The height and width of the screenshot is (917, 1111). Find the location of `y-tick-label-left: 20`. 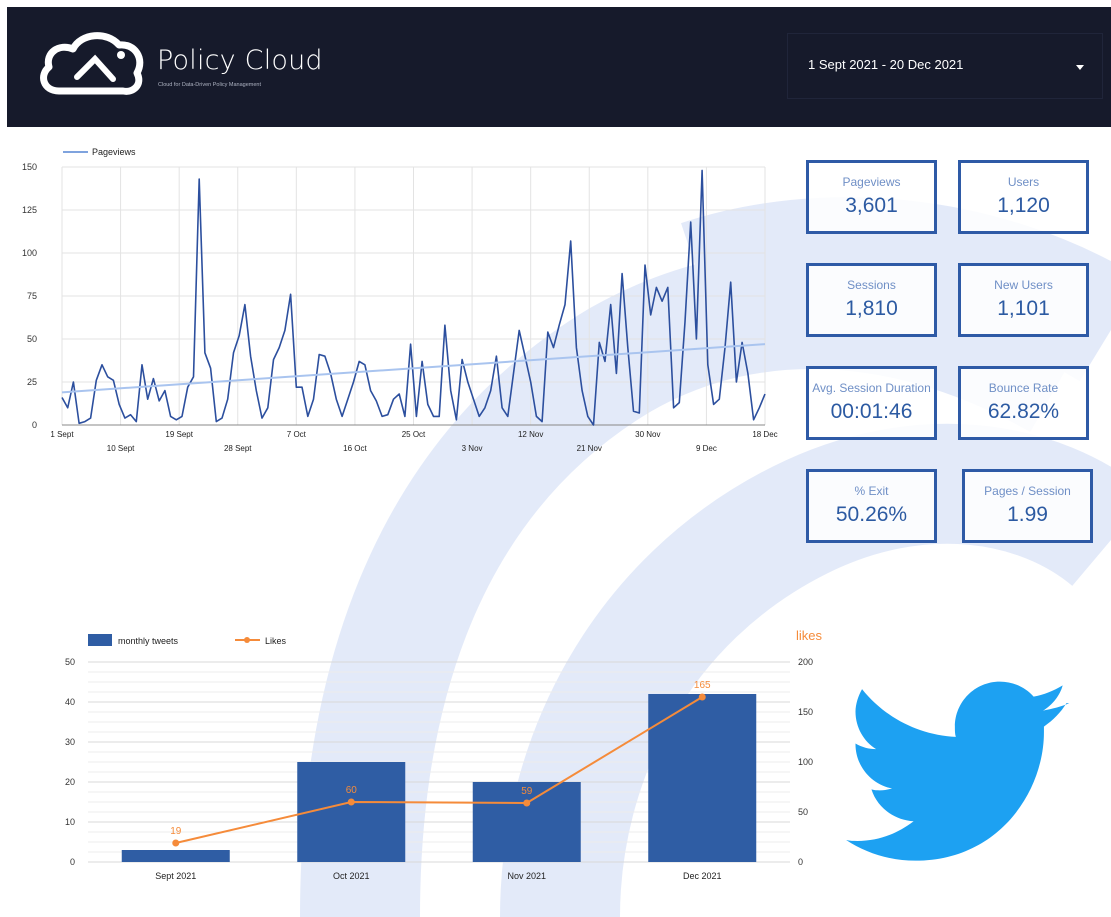

y-tick-label-left: 20 is located at coordinates (70, 782).